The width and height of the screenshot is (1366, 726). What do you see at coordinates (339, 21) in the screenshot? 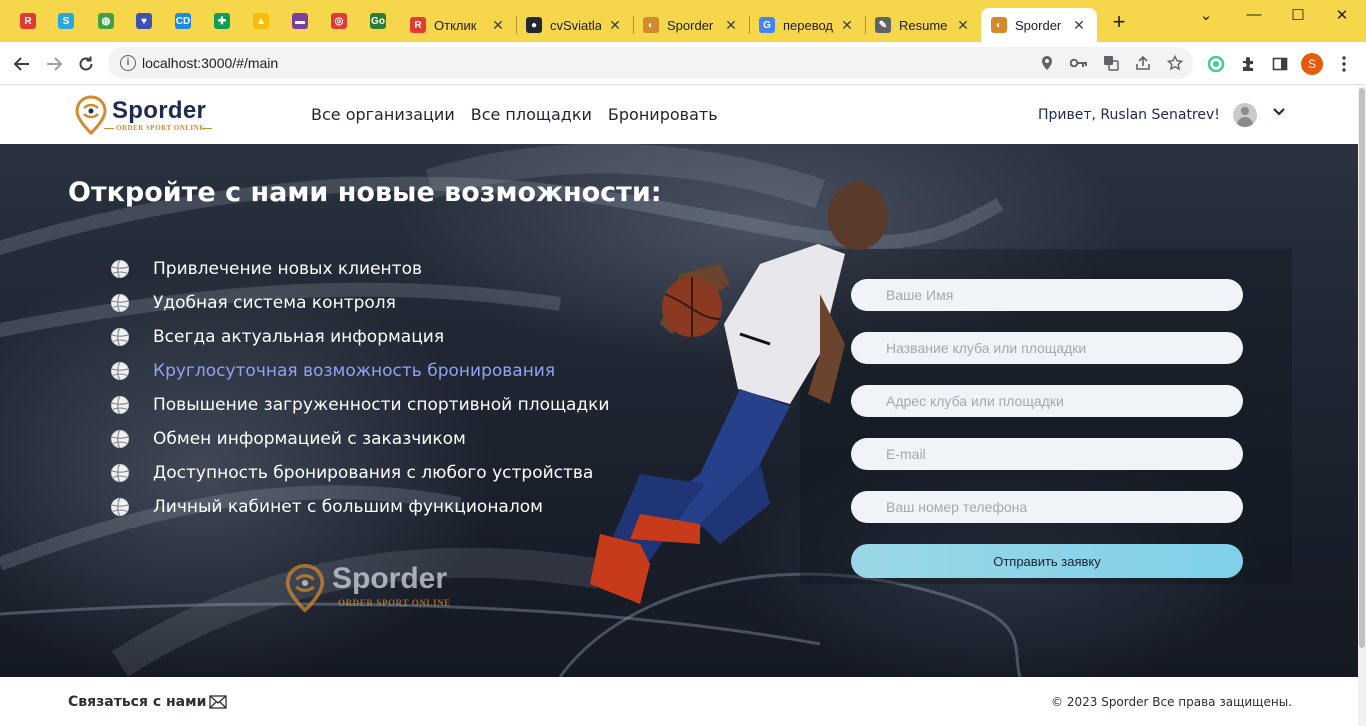
I see `pinned-tab: ◎` at bounding box center [339, 21].